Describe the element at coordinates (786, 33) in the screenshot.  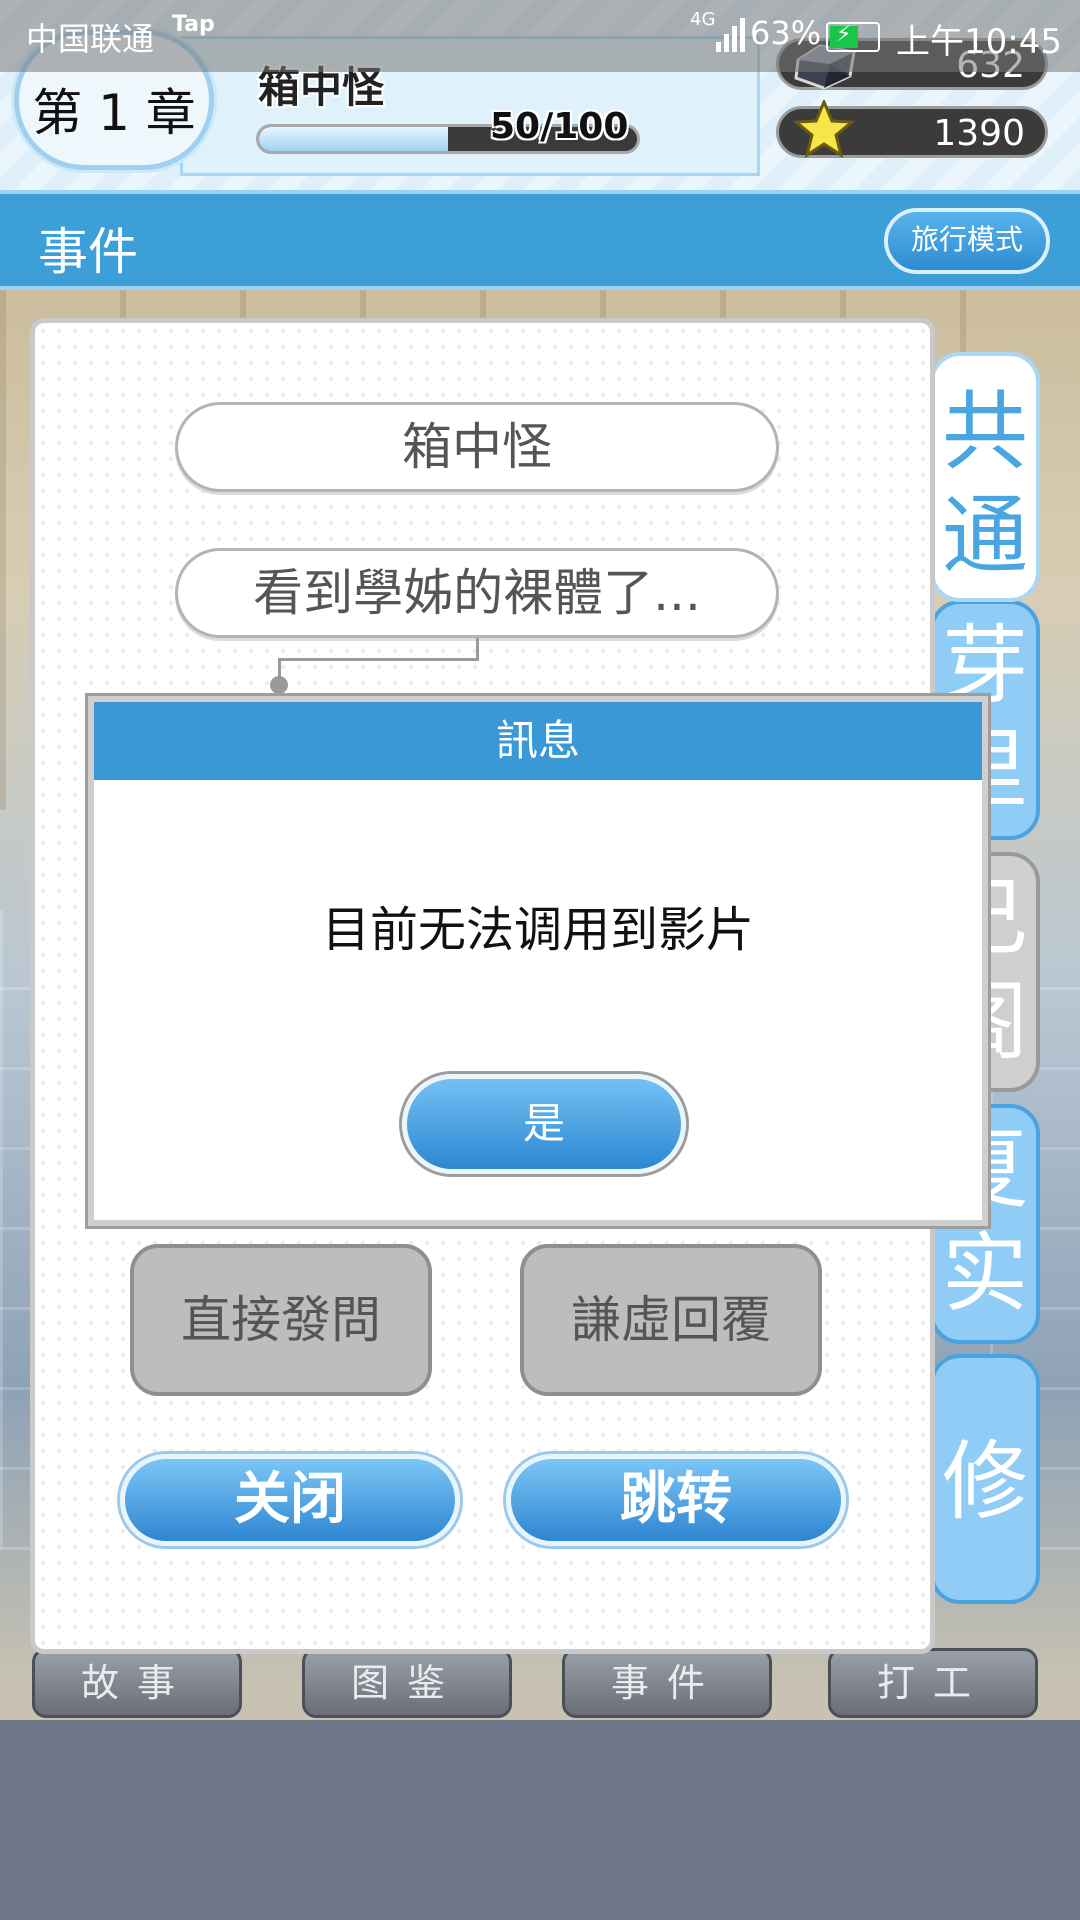
I see `battery-percent: 63%` at that location.